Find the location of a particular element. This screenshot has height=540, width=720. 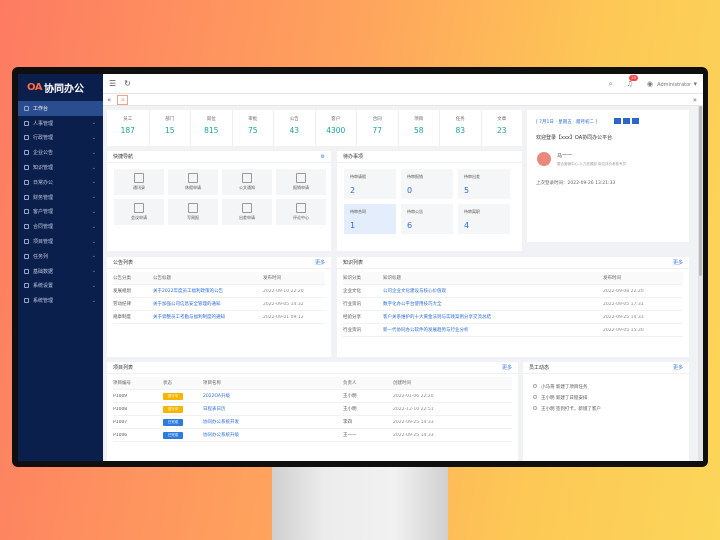

quick-item-1: 休假申请 is located at coordinates (193, 182).